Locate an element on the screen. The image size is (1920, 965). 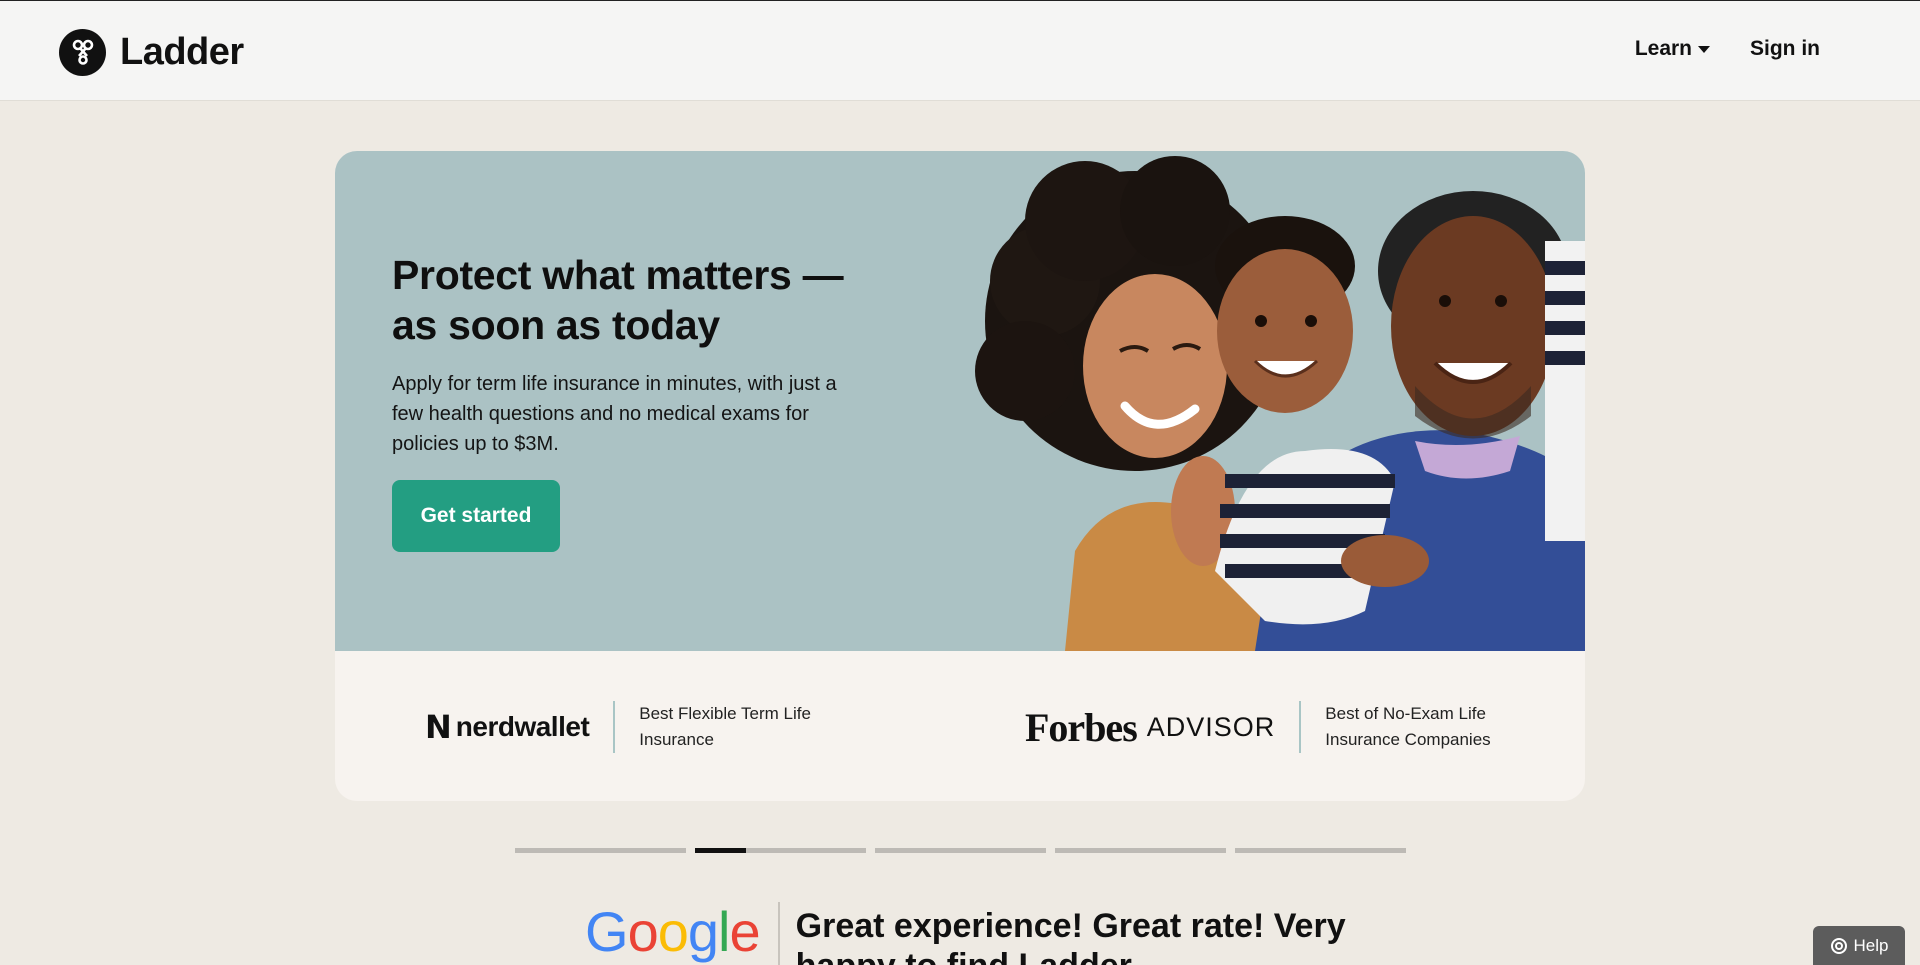
nerdwallet-word: nerdwallet is located at coordinates (522, 726).